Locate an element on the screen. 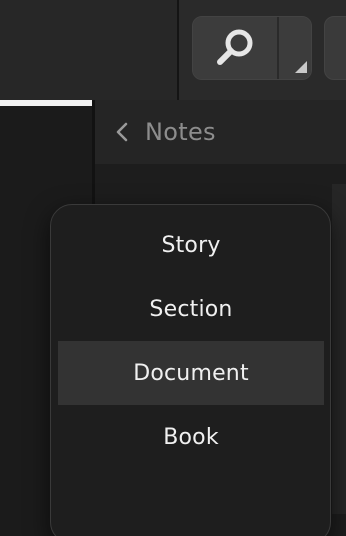  search-button-group is located at coordinates (252, 48).